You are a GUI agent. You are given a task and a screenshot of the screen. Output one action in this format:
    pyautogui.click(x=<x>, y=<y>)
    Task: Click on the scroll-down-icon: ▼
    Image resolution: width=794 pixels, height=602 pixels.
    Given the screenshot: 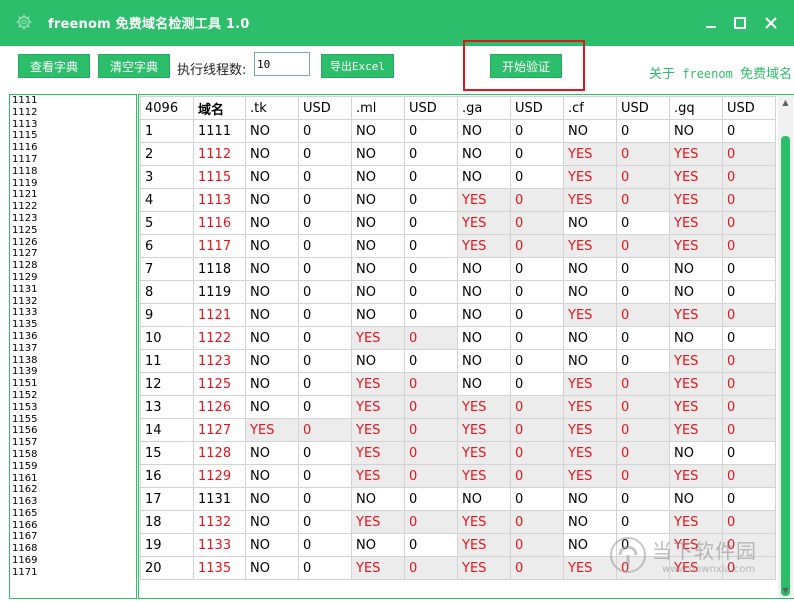 What is the action you would take?
    pyautogui.click(x=785, y=591)
    